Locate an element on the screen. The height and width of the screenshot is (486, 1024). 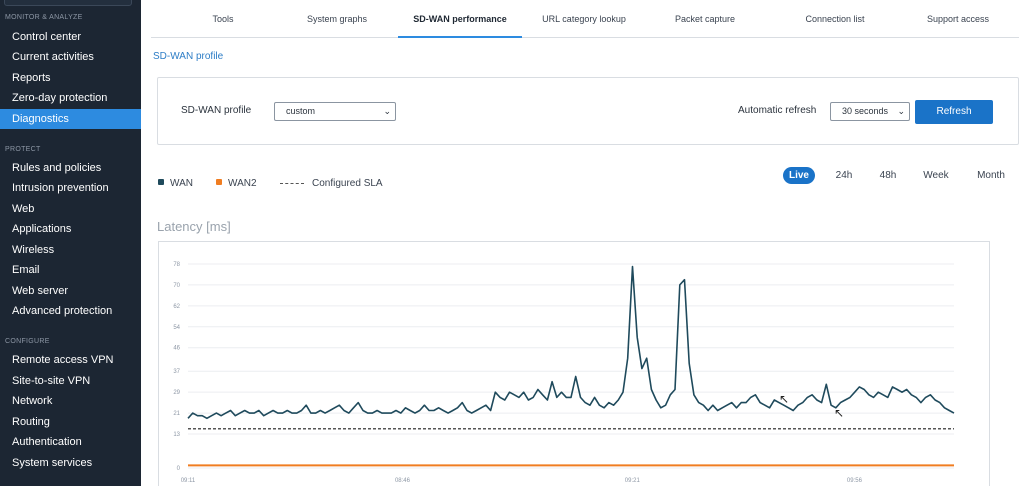
legend-item-sla: Configured SLA is located at coordinates (331, 183).